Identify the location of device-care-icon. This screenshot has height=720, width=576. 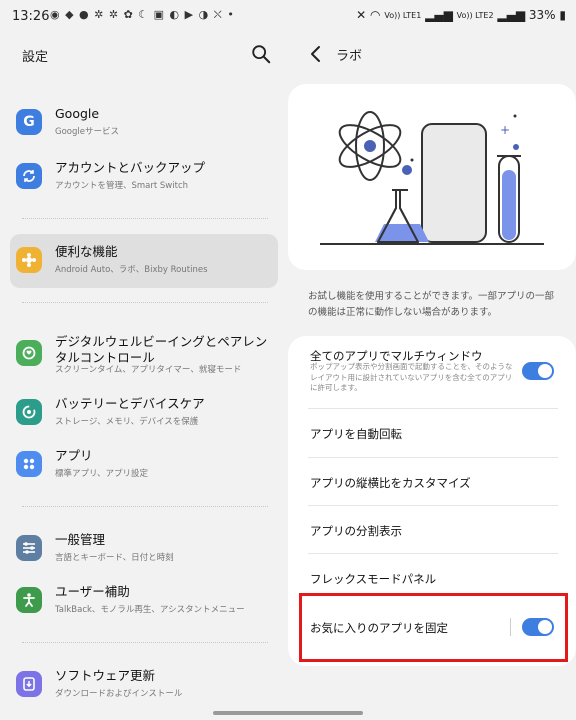
(29, 412).